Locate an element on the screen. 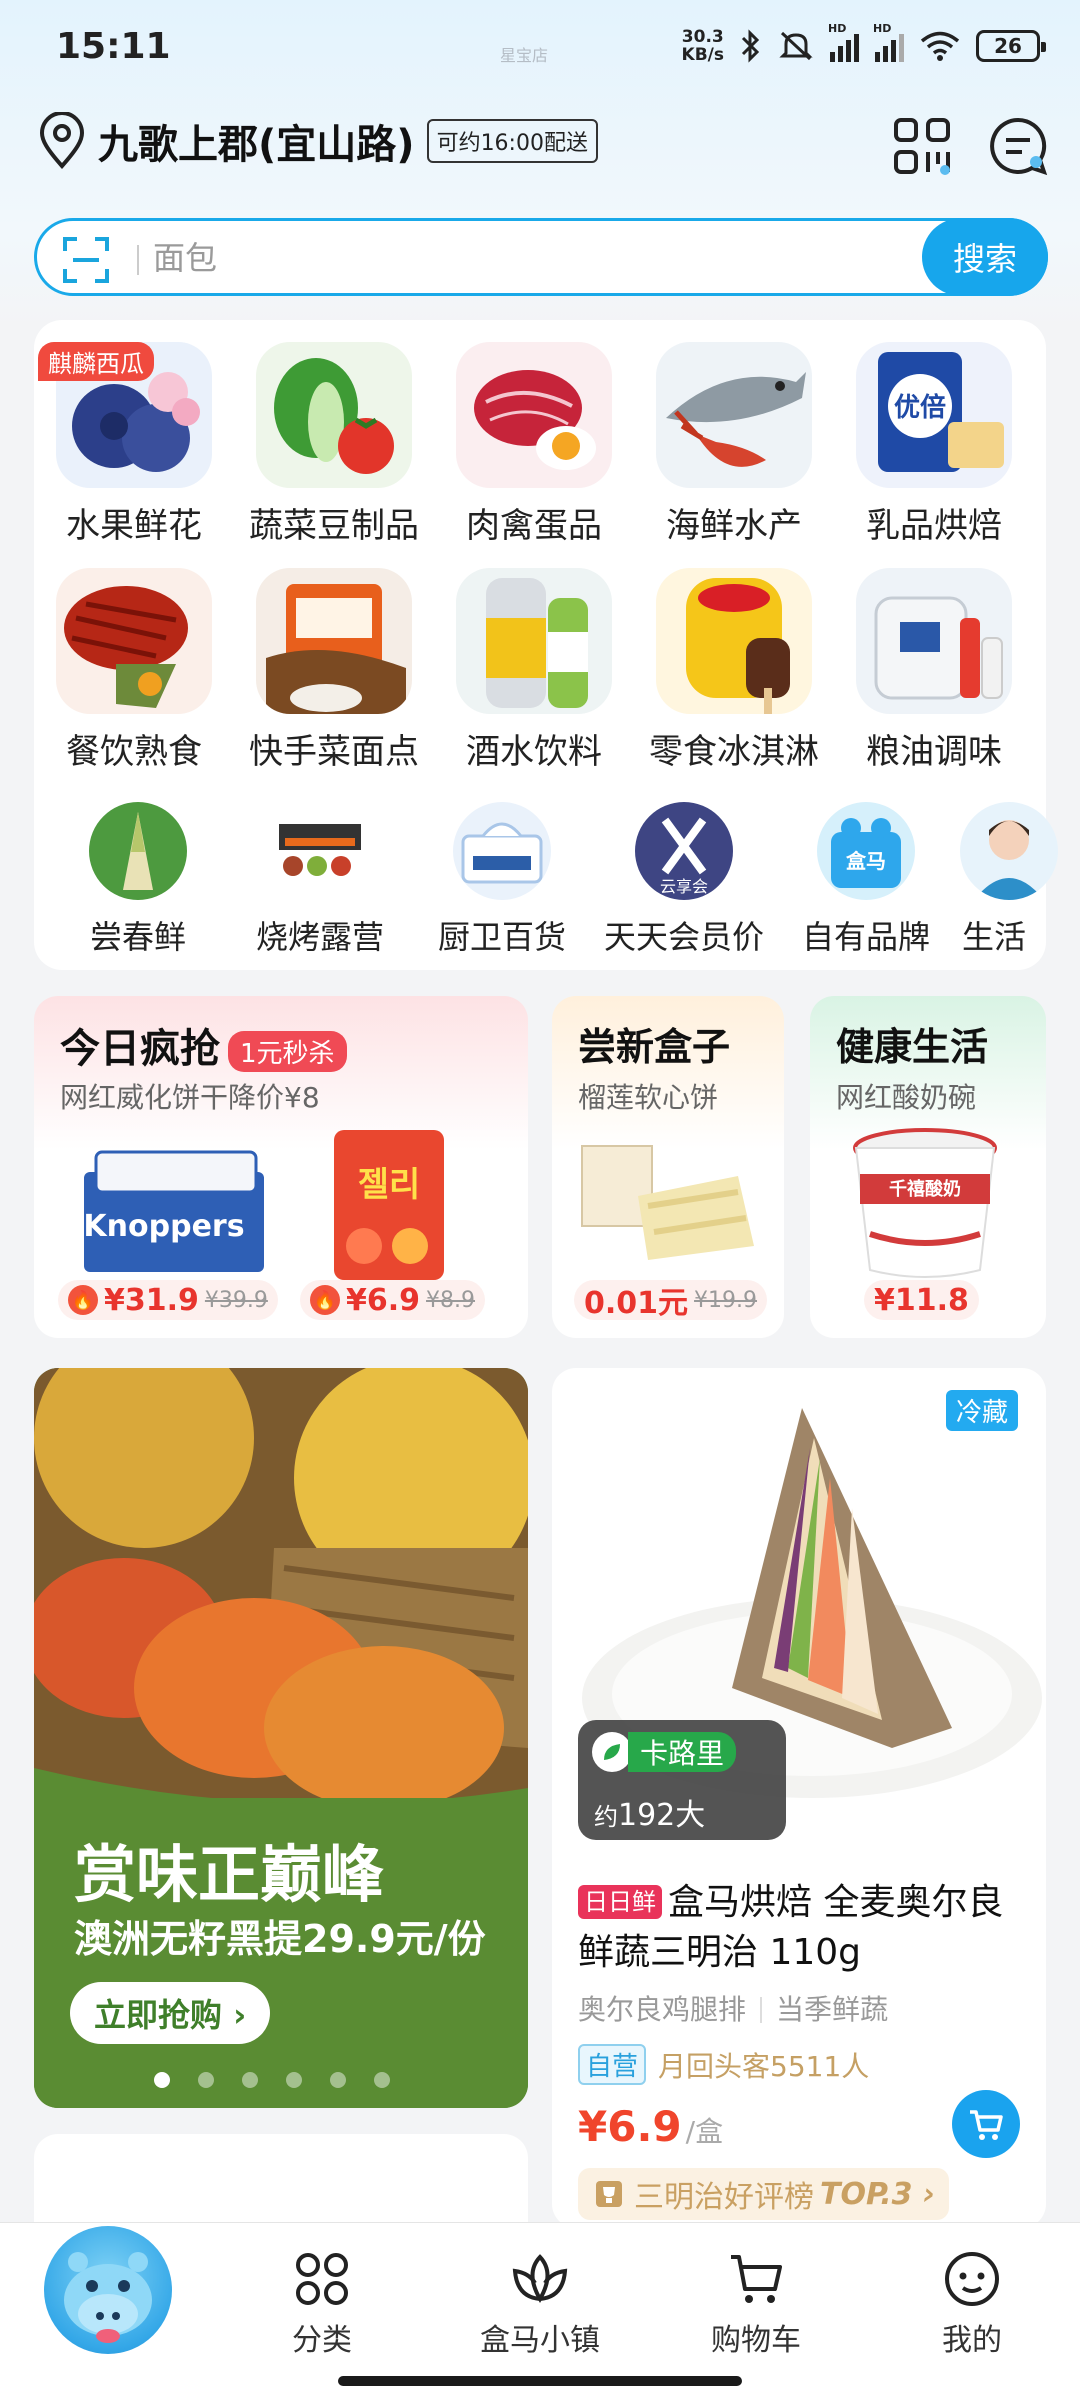  nav-town: 盒马小镇 is located at coordinates (540, 2304).